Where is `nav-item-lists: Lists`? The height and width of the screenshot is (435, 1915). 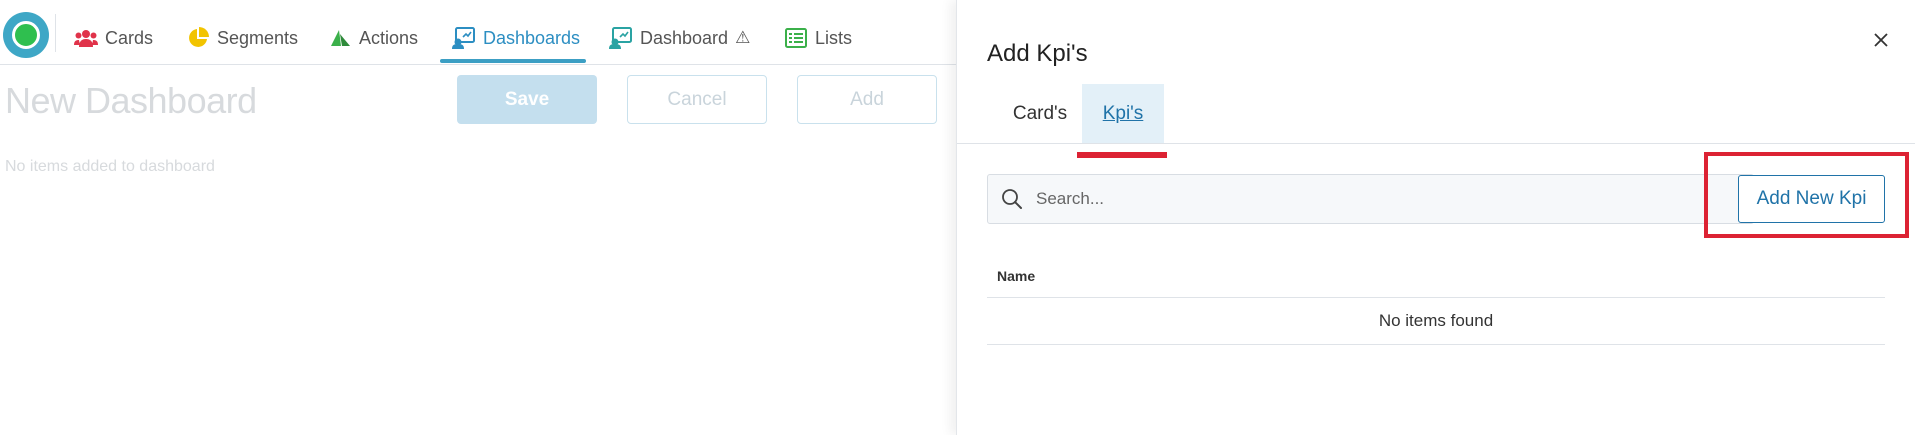
nav-item-lists: Lists is located at coordinates (818, 38).